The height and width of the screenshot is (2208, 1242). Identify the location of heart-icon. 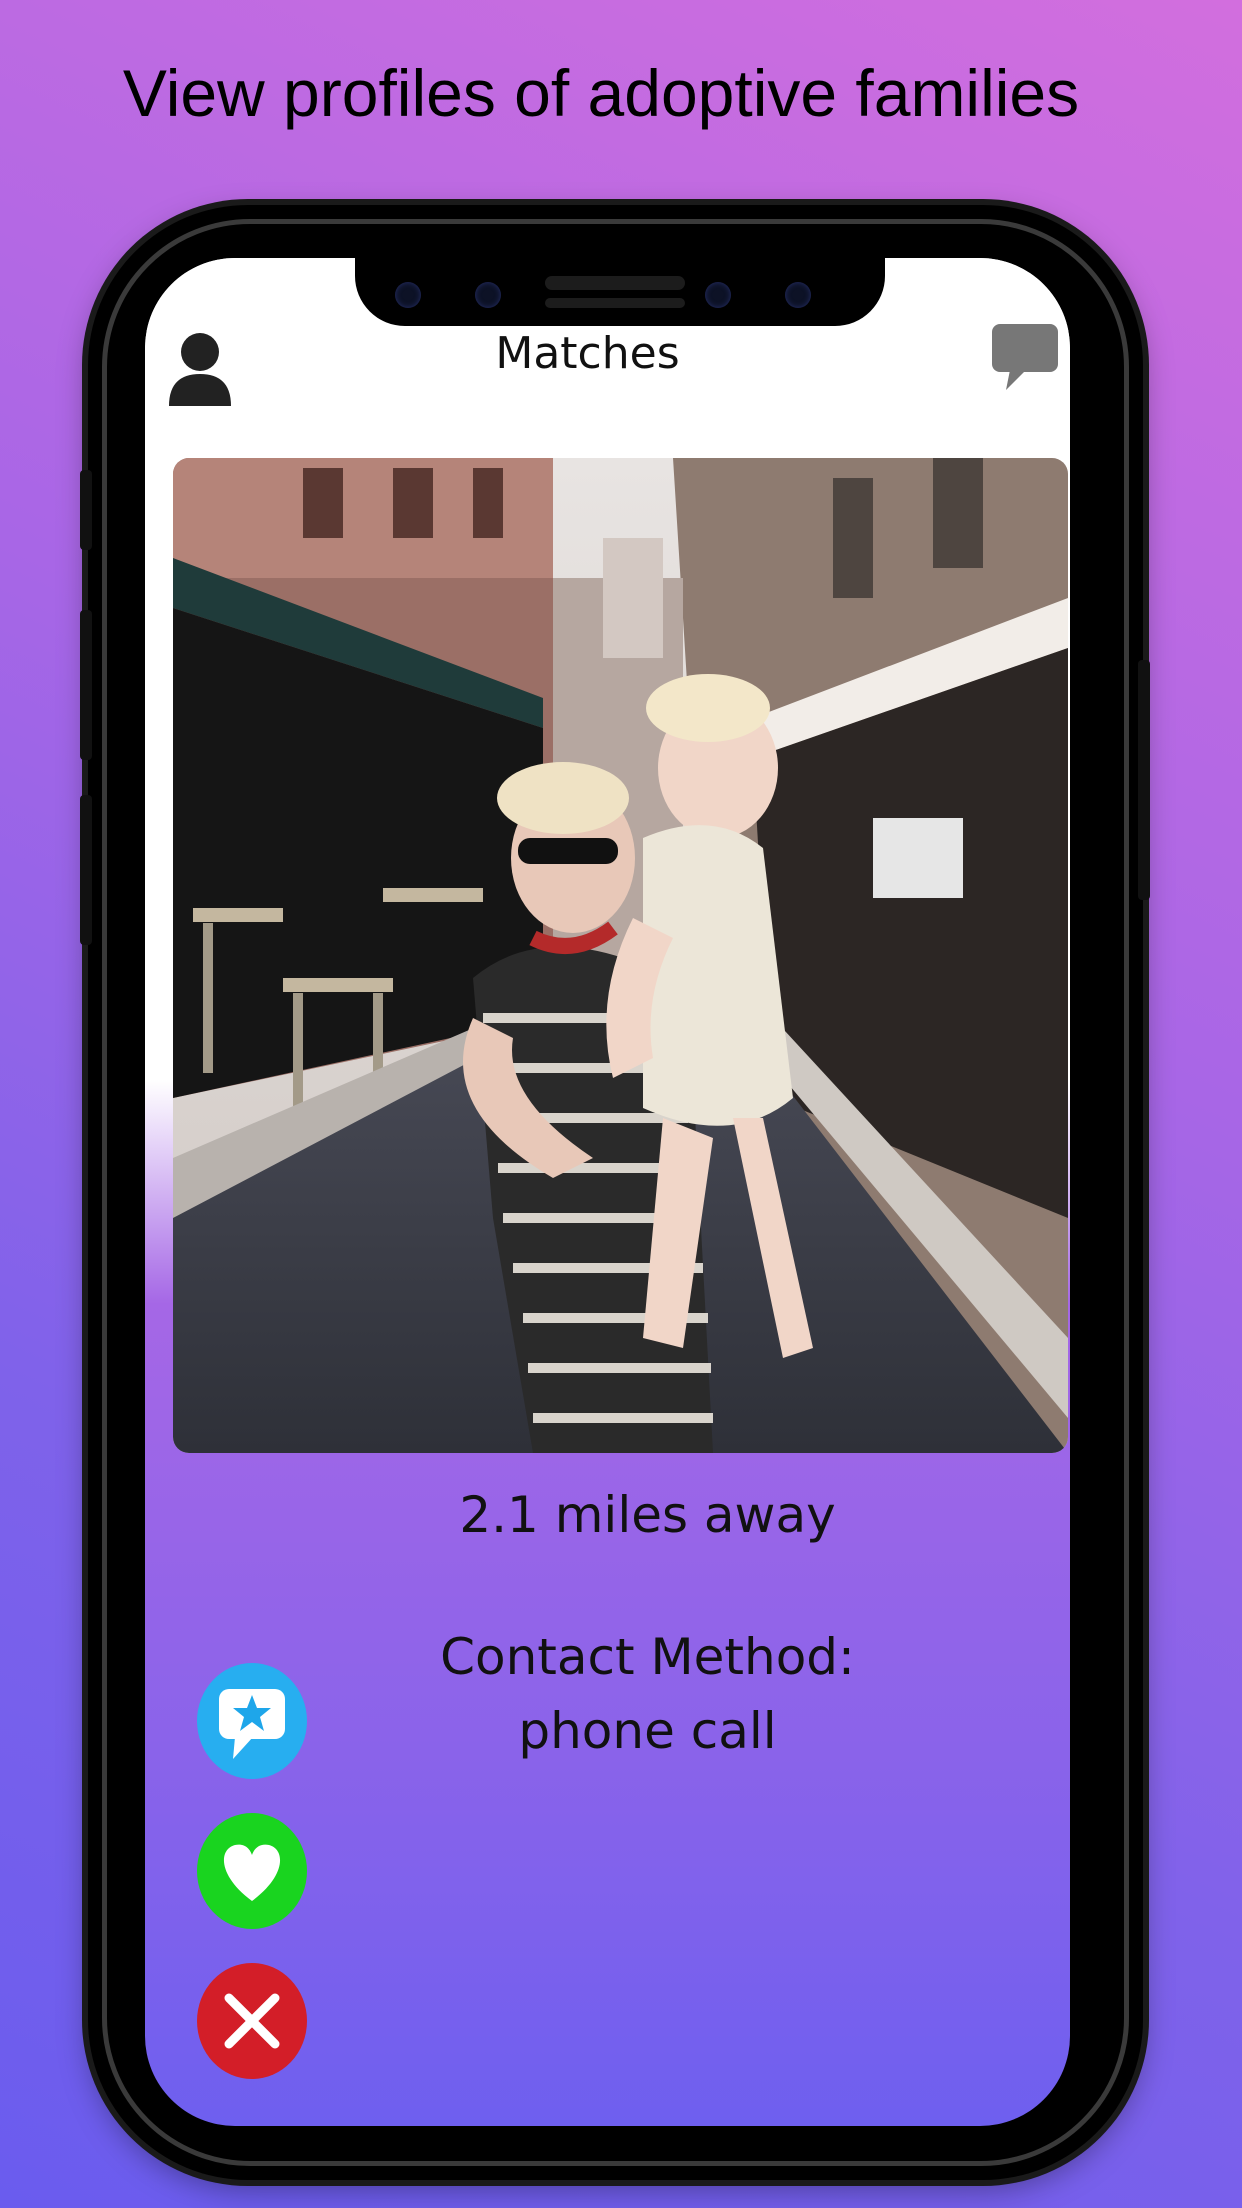
(252, 1872).